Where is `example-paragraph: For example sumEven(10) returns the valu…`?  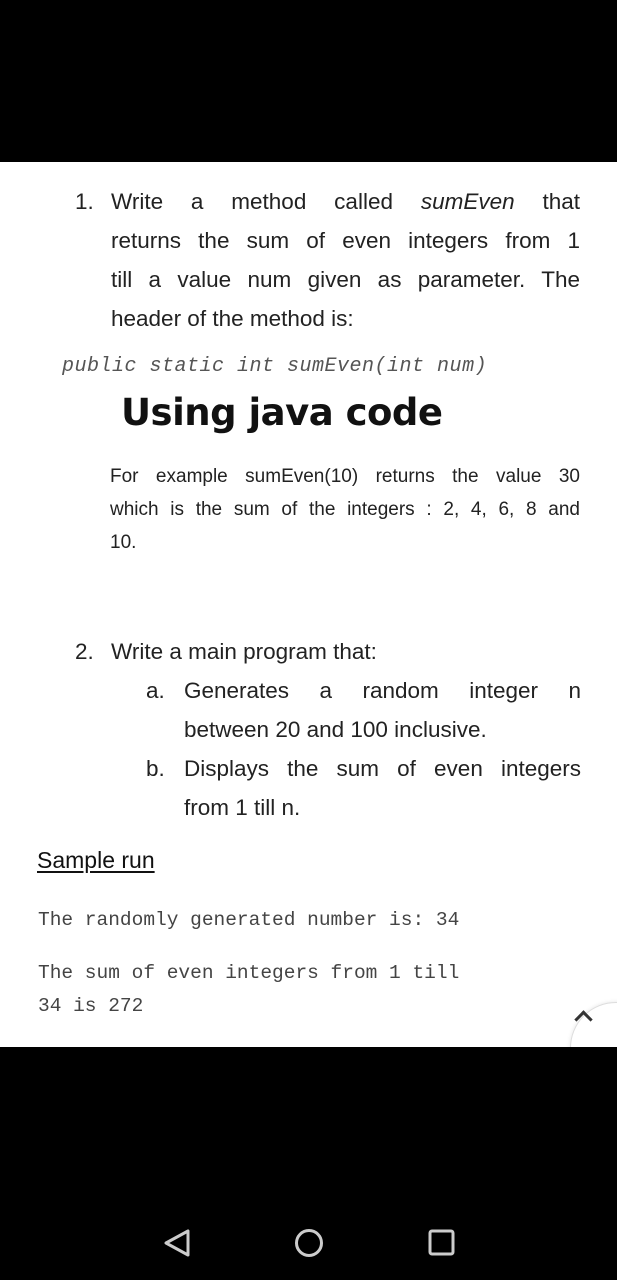
example-paragraph: For example sumEven(10) returns the valu… is located at coordinates (345, 509).